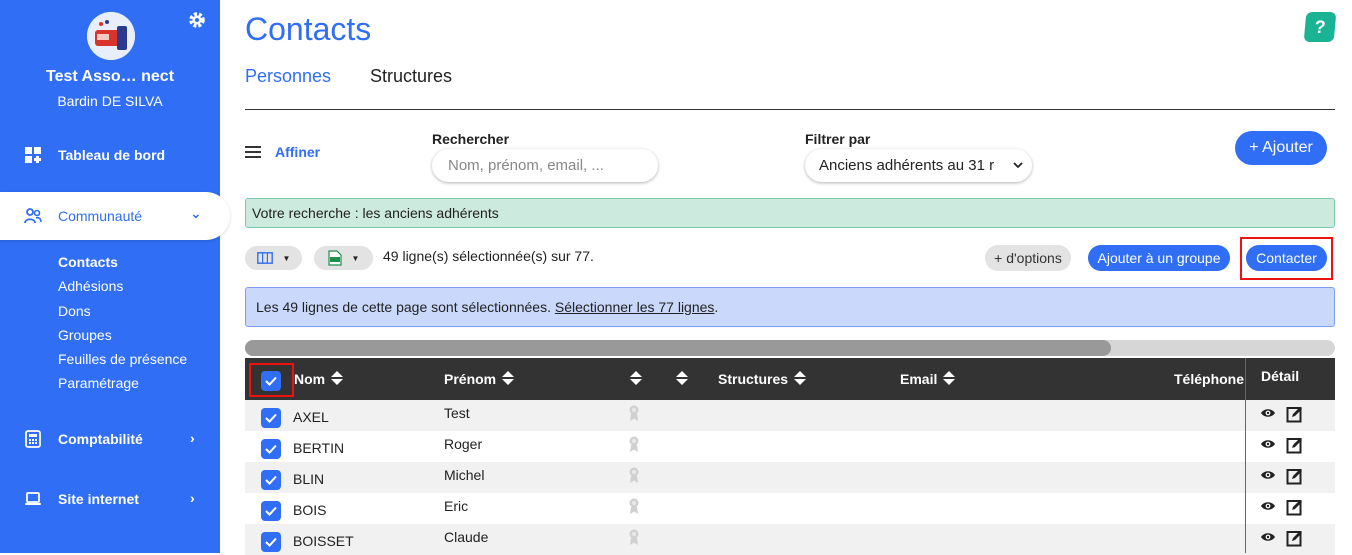 Image resolution: width=1352 pixels, height=555 pixels. I want to click on selection-count: 49 ligne(s) sélectionnée(s) sur 77., so click(488, 256).